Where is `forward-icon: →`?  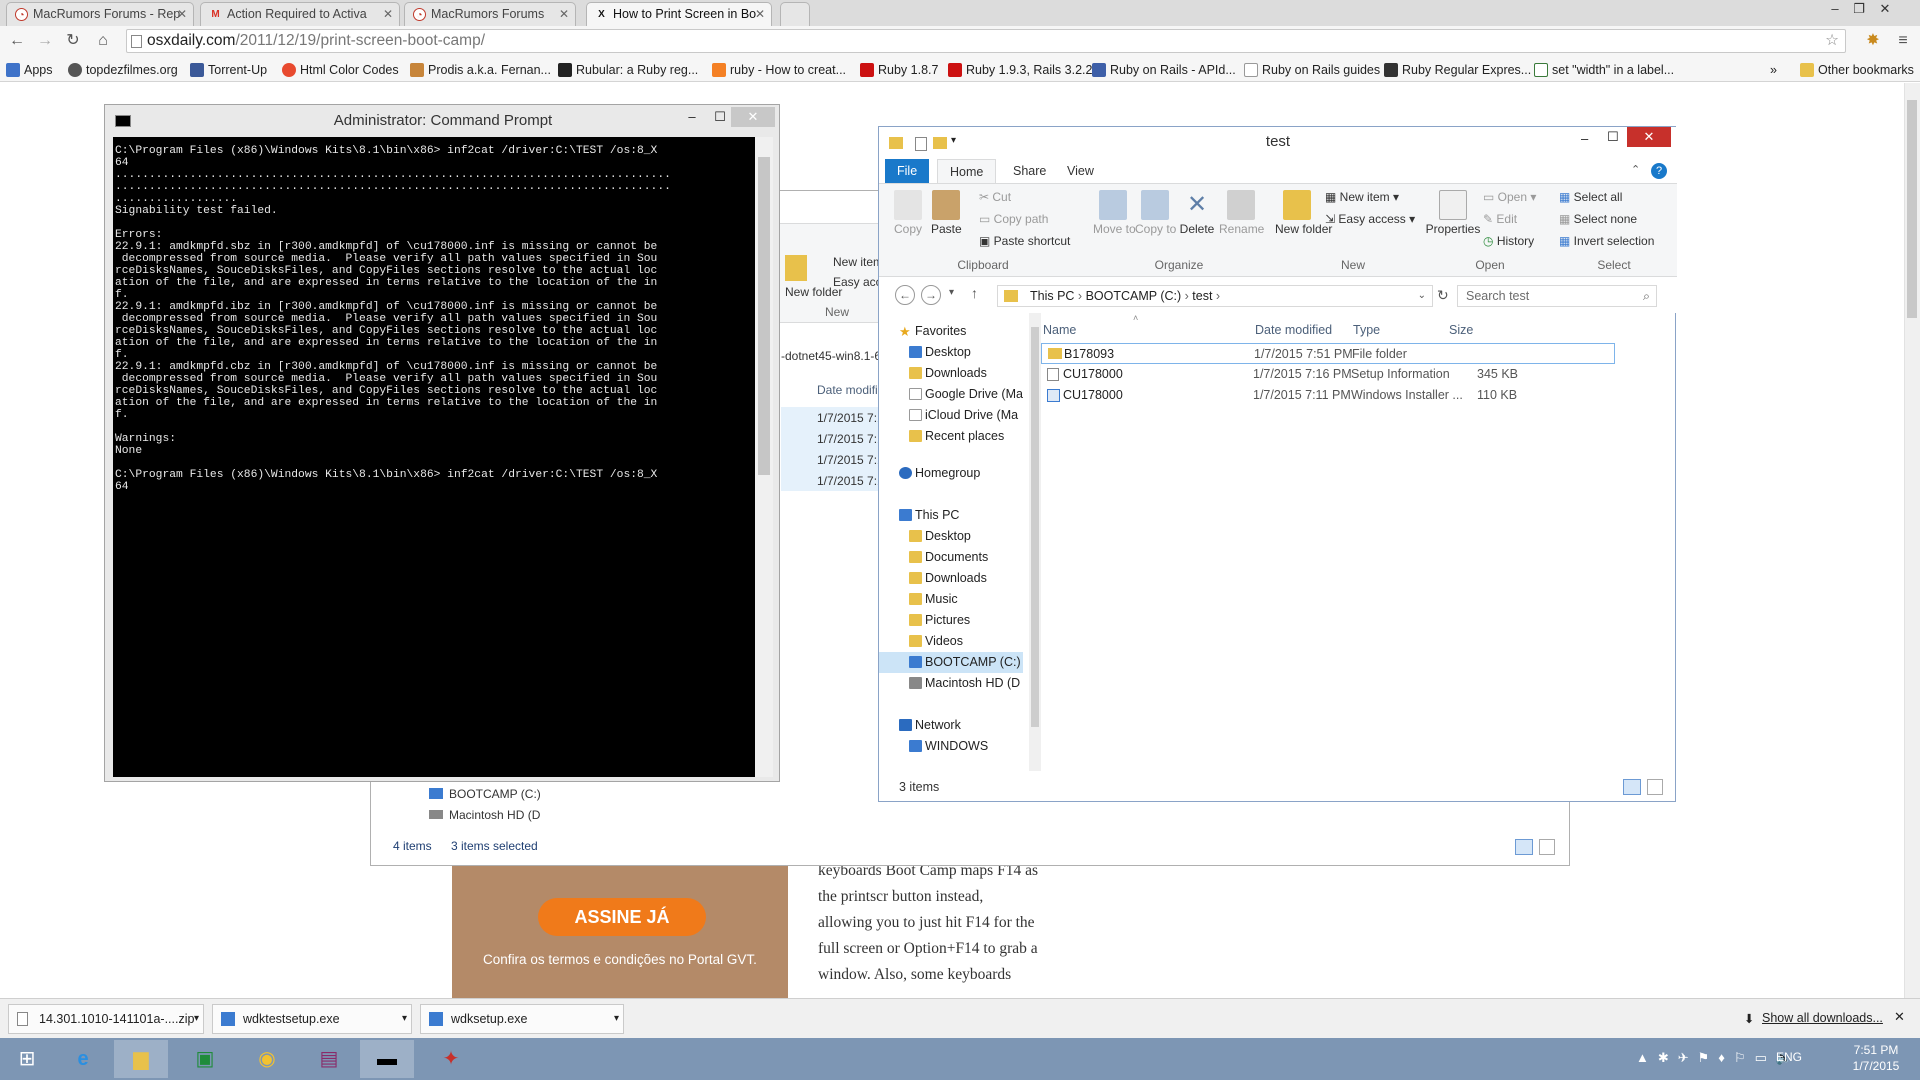 forward-icon: → is located at coordinates (45, 41).